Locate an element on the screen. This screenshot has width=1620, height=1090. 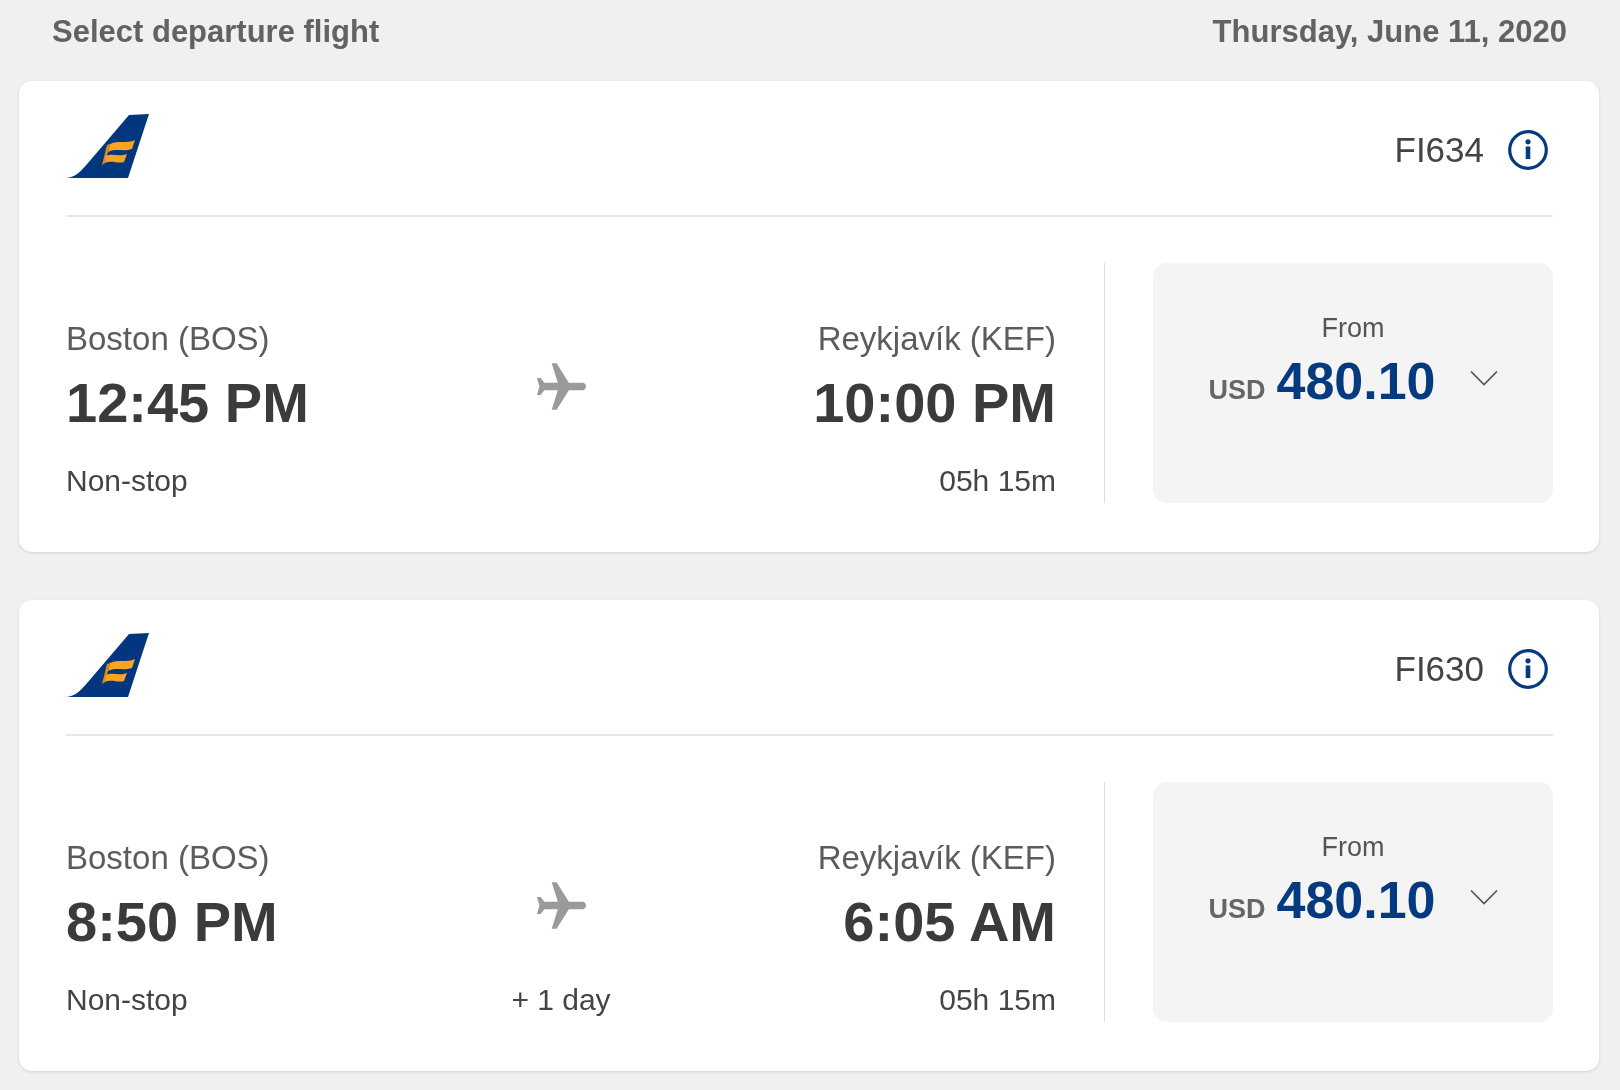
day-offset-label: + 1 day is located at coordinates (561, 1000).